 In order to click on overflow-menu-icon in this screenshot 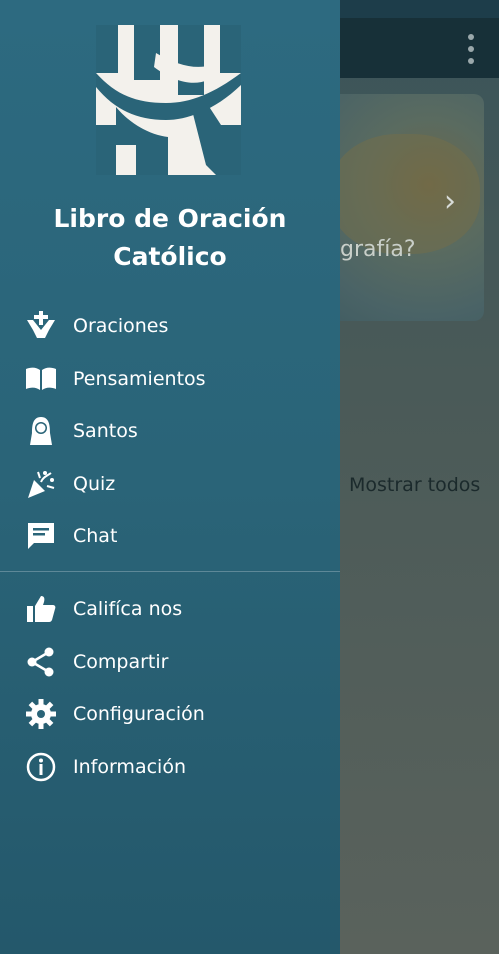, I will do `click(471, 49)`.